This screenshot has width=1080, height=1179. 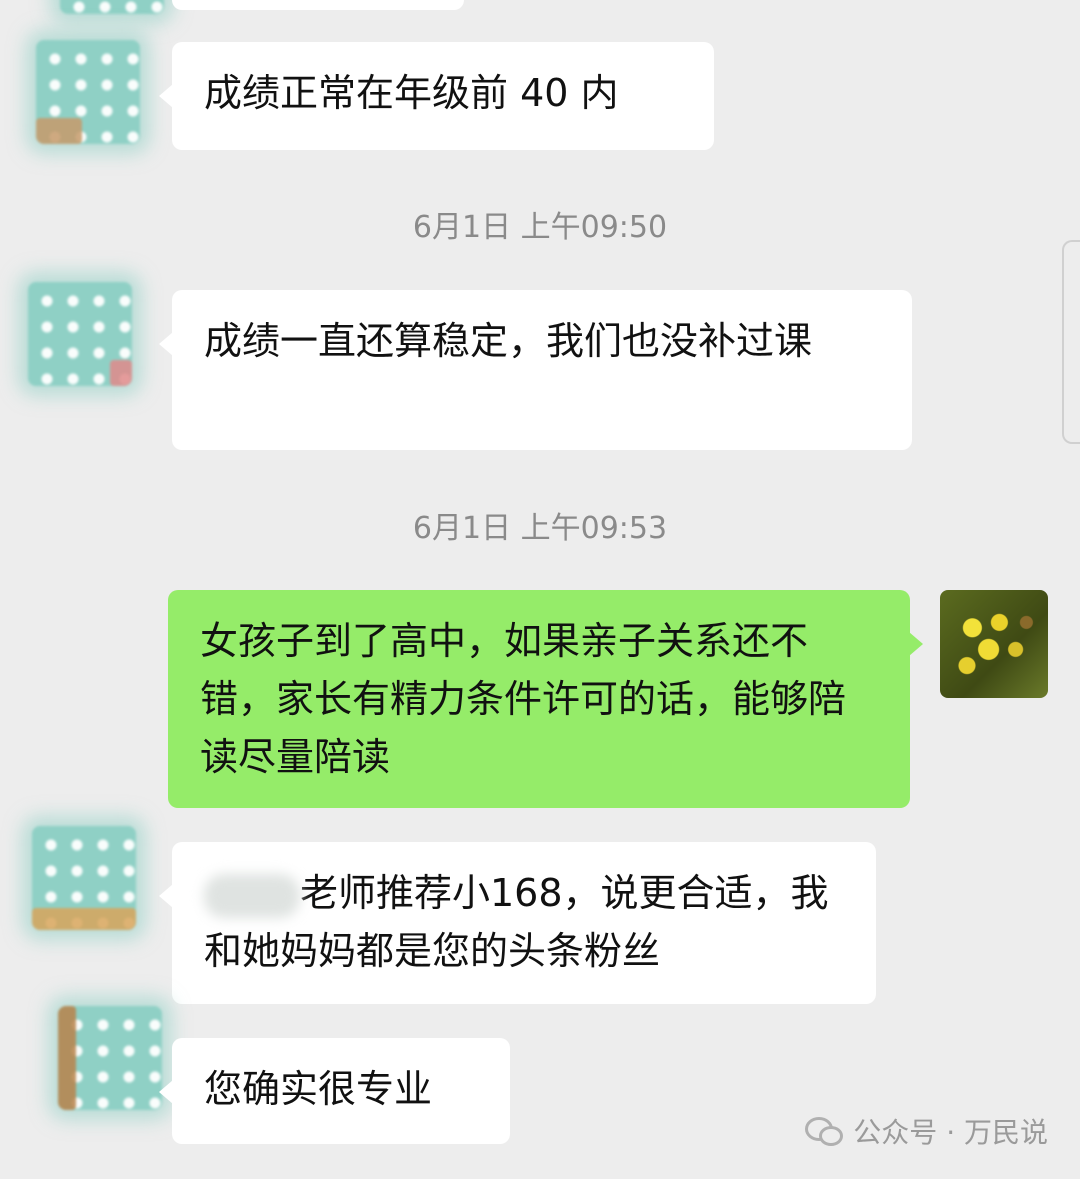 What do you see at coordinates (540, 227) in the screenshot?
I see `message-timestamp: 6月1日 上午09:50` at bounding box center [540, 227].